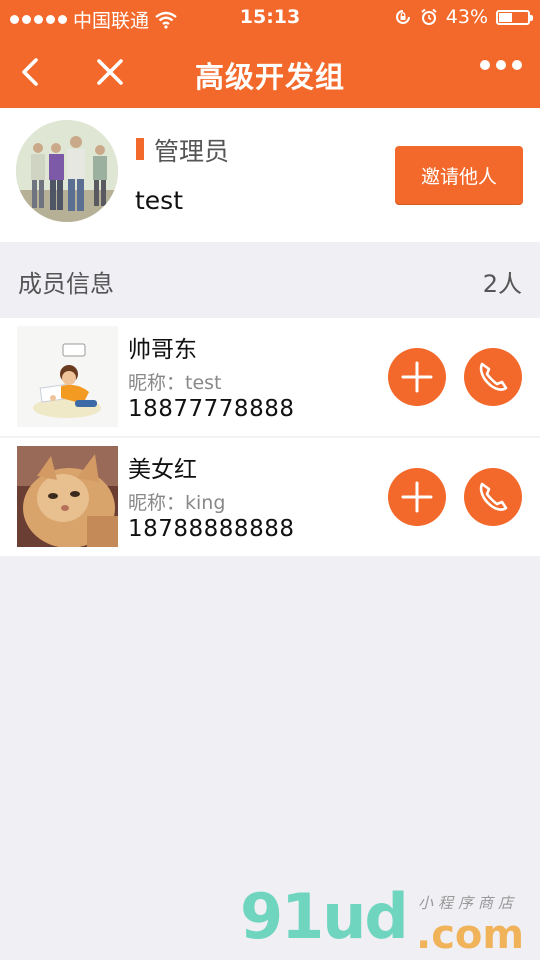  I want to click on member-row: 帅哥东 昵称：test 18877778888, so click(270, 377).